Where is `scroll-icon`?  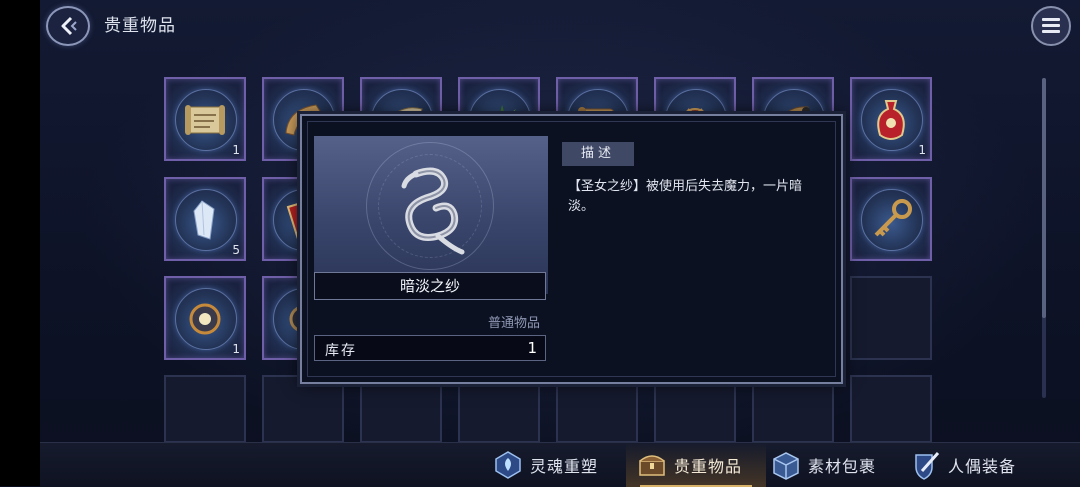
scroll-icon is located at coordinates (205, 120).